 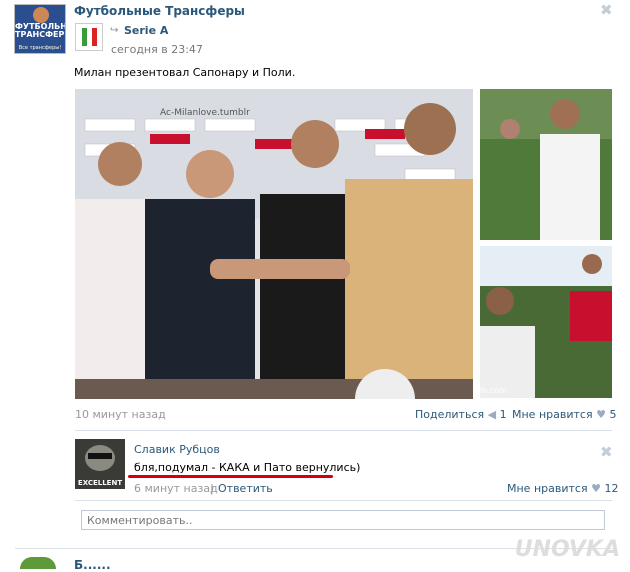 I want to click on post-time: сегодня в 23:47, so click(x=157, y=49).